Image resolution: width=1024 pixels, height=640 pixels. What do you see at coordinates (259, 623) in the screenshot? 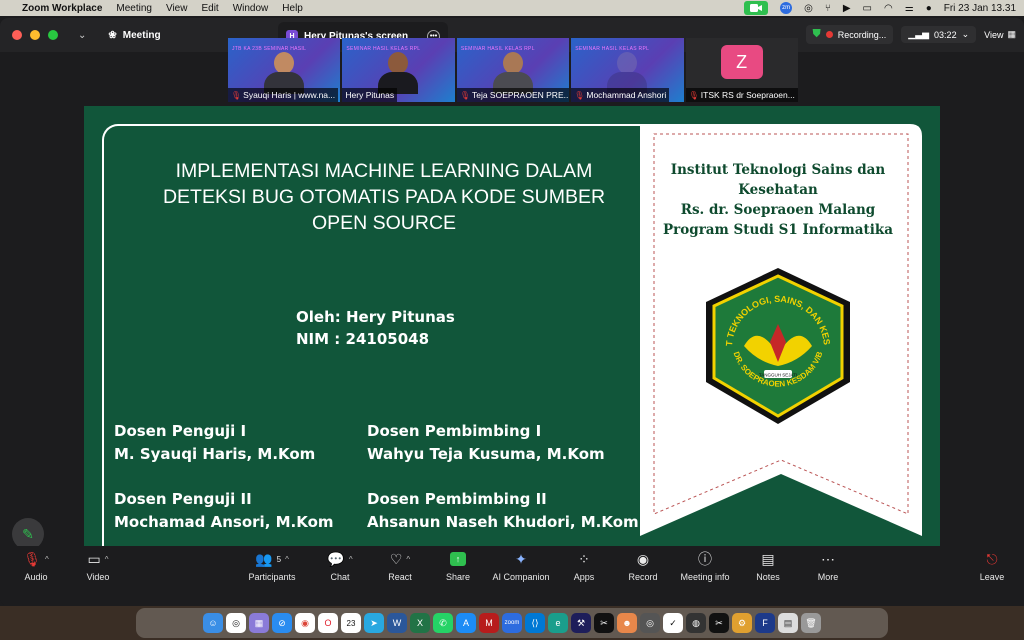
I see `launchpad-icon: ▦` at bounding box center [259, 623].